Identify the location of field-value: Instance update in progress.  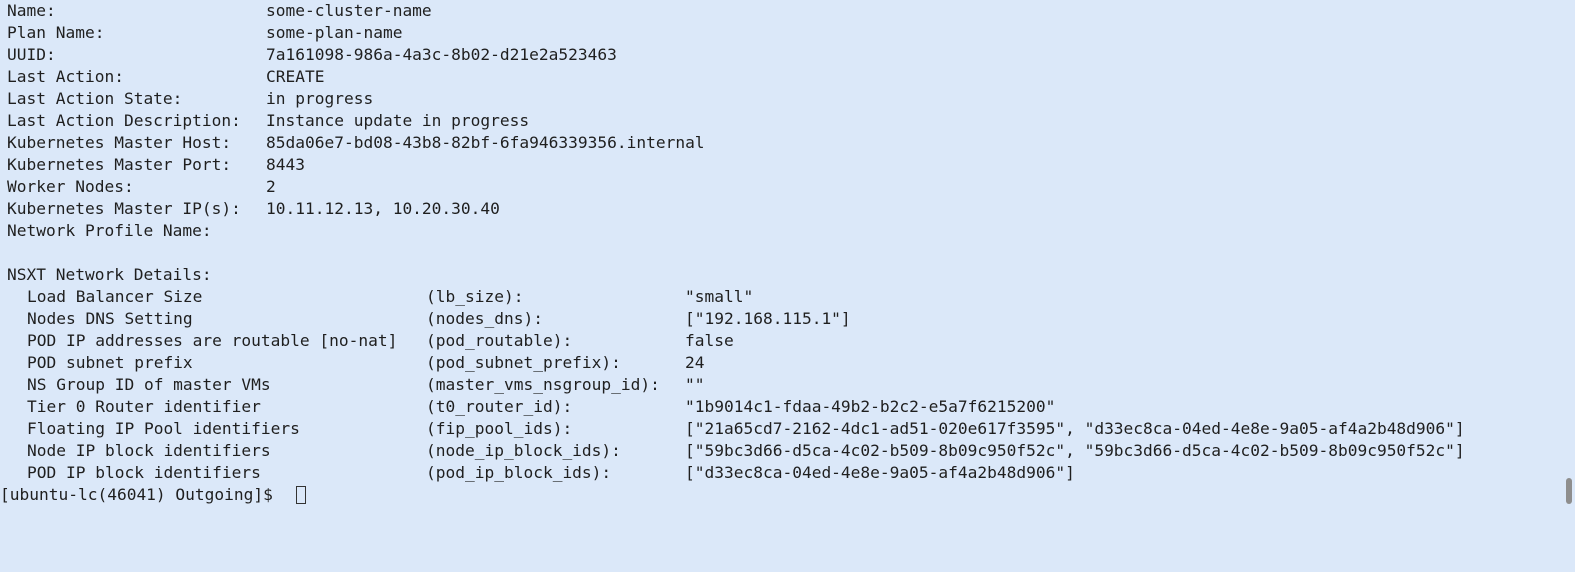
(398, 120).